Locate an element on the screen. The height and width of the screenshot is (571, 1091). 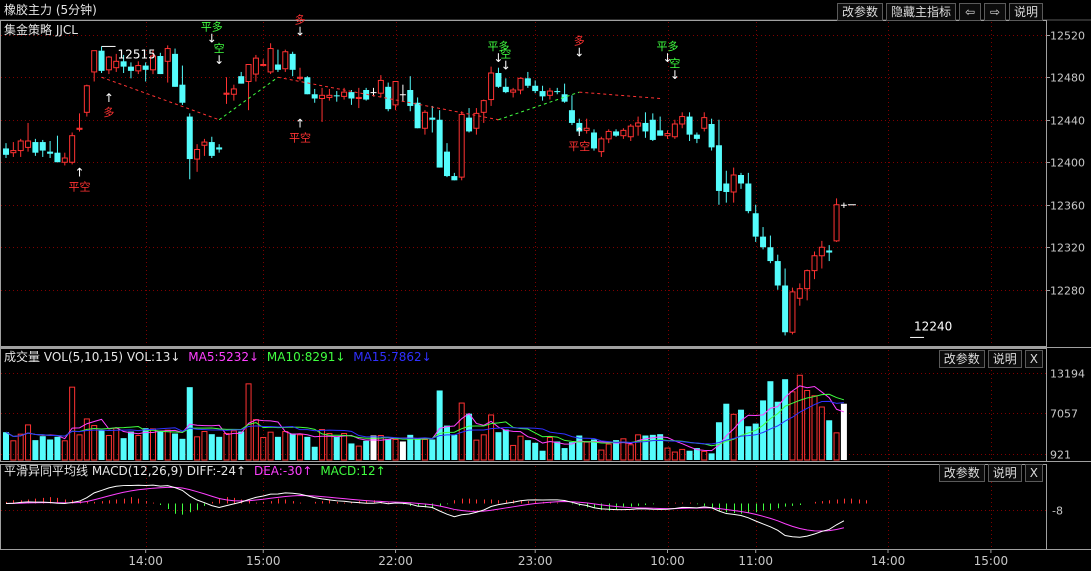
time-tick-label: 23:00 is located at coordinates (535, 561).